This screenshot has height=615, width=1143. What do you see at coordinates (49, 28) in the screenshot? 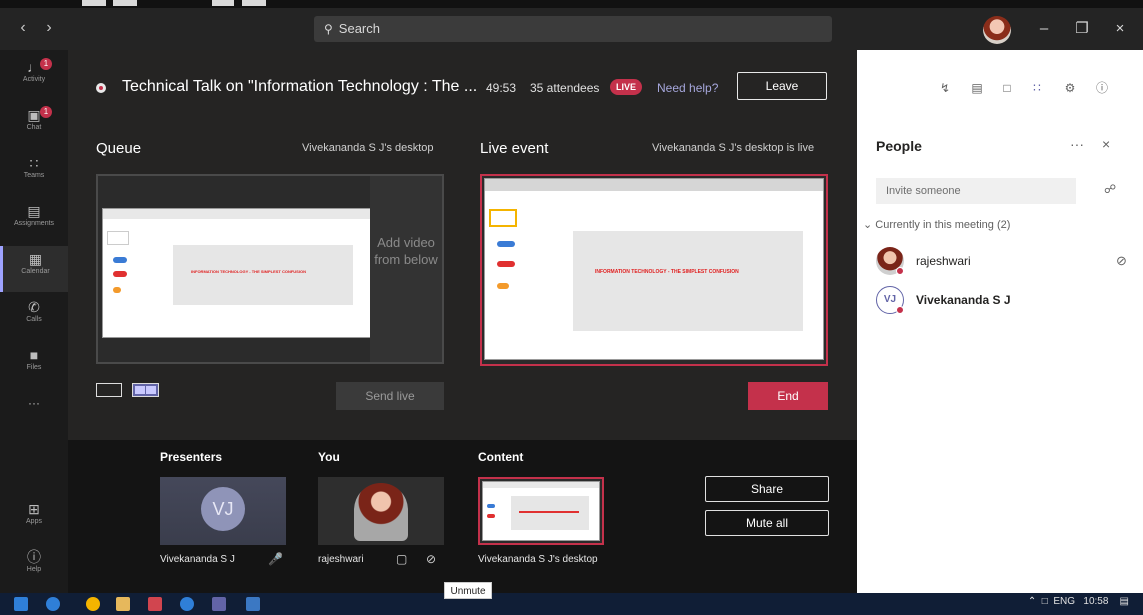
I see `chevron-right-icon: ›` at bounding box center [49, 28].